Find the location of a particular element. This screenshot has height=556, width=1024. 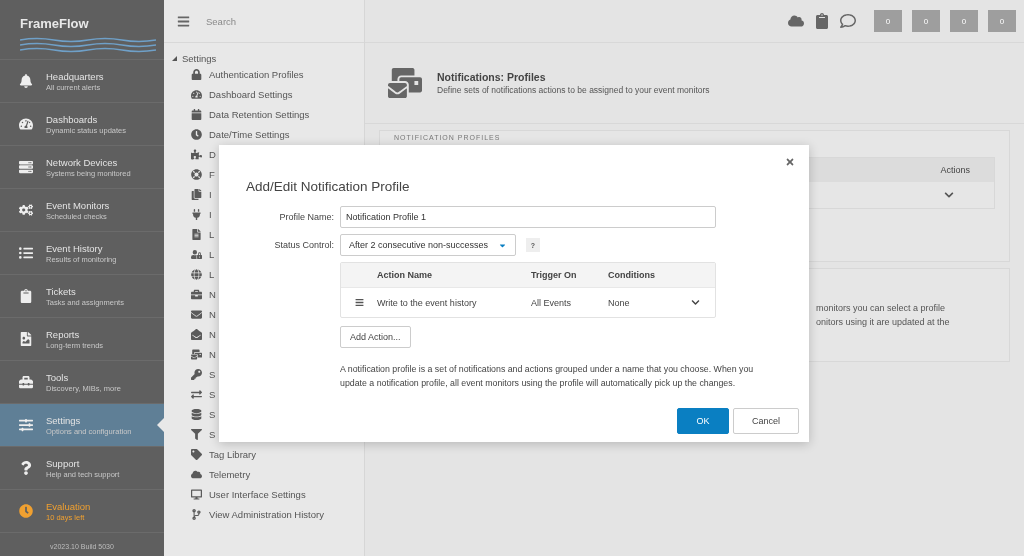

field-label: Status Control: is located at coordinates (303, 245).